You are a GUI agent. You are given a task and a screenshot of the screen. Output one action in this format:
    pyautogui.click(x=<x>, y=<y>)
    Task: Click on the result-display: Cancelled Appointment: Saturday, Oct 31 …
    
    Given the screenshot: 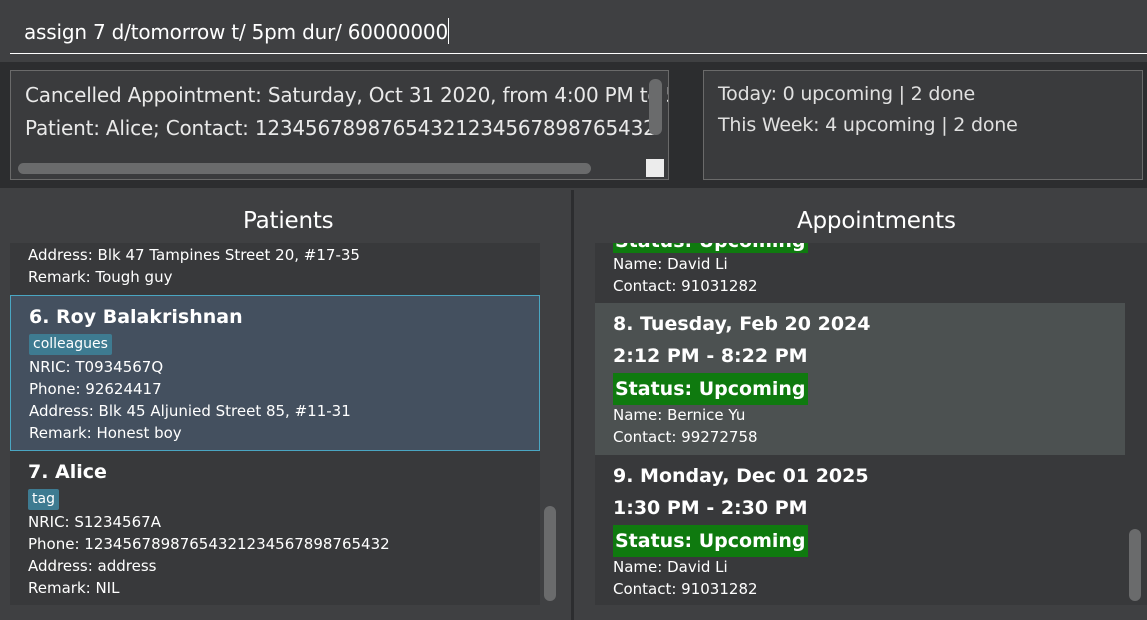 What is the action you would take?
    pyautogui.click(x=339, y=125)
    